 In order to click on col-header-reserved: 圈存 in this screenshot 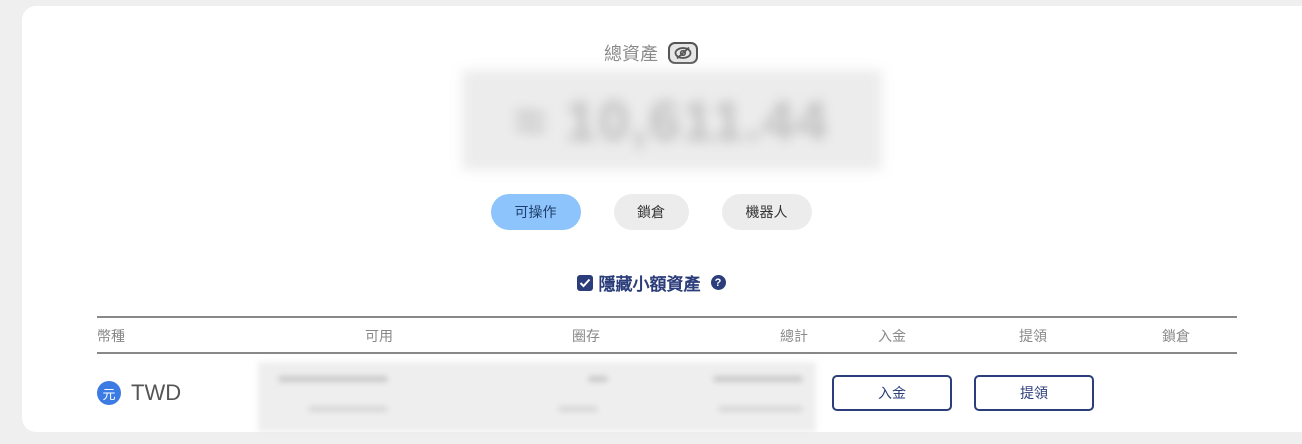, I will do `click(586, 336)`.